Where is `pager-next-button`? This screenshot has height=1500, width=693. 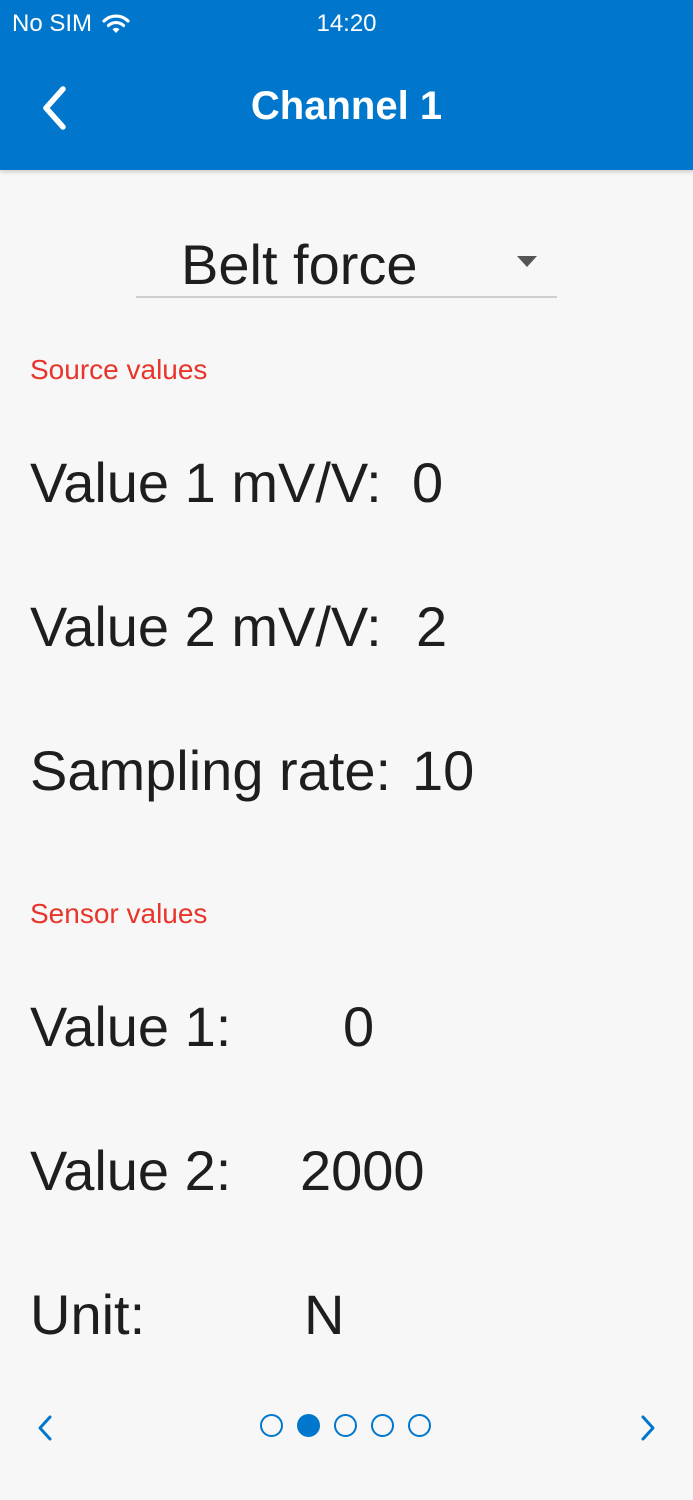 pager-next-button is located at coordinates (648, 1428).